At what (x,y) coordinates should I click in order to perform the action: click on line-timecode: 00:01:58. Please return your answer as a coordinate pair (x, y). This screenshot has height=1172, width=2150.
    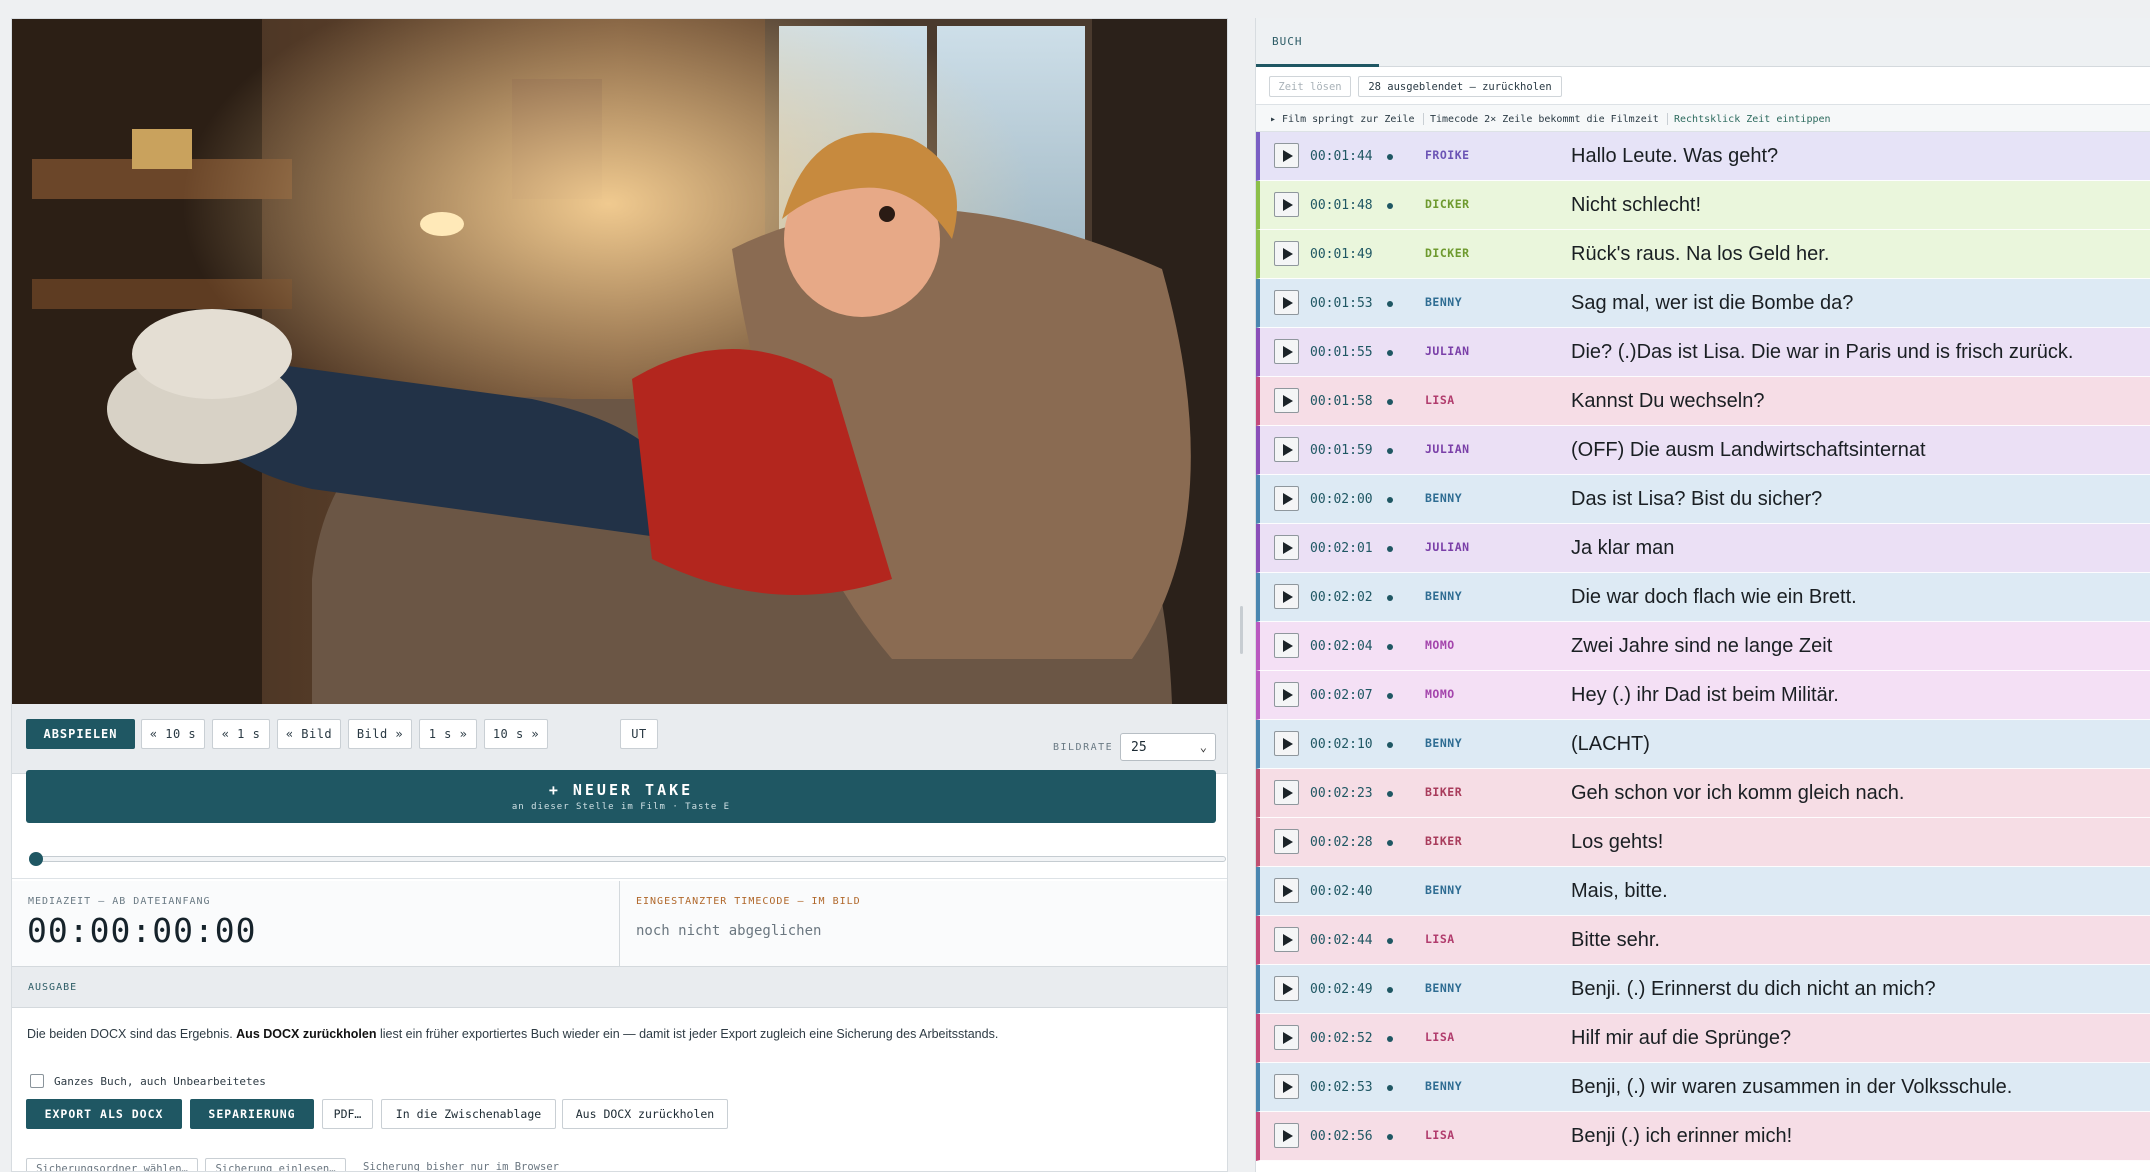
    Looking at the image, I should click on (1341, 401).